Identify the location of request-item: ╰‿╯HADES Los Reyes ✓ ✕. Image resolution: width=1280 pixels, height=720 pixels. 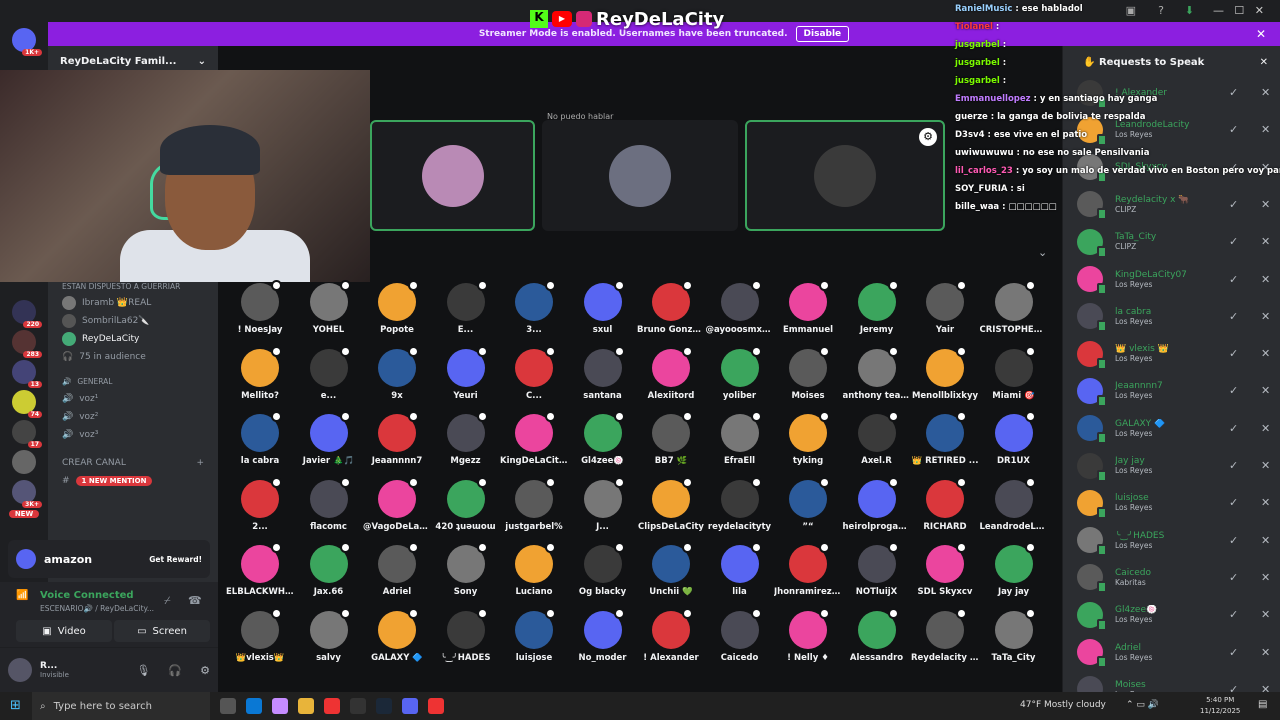
(1176, 540).